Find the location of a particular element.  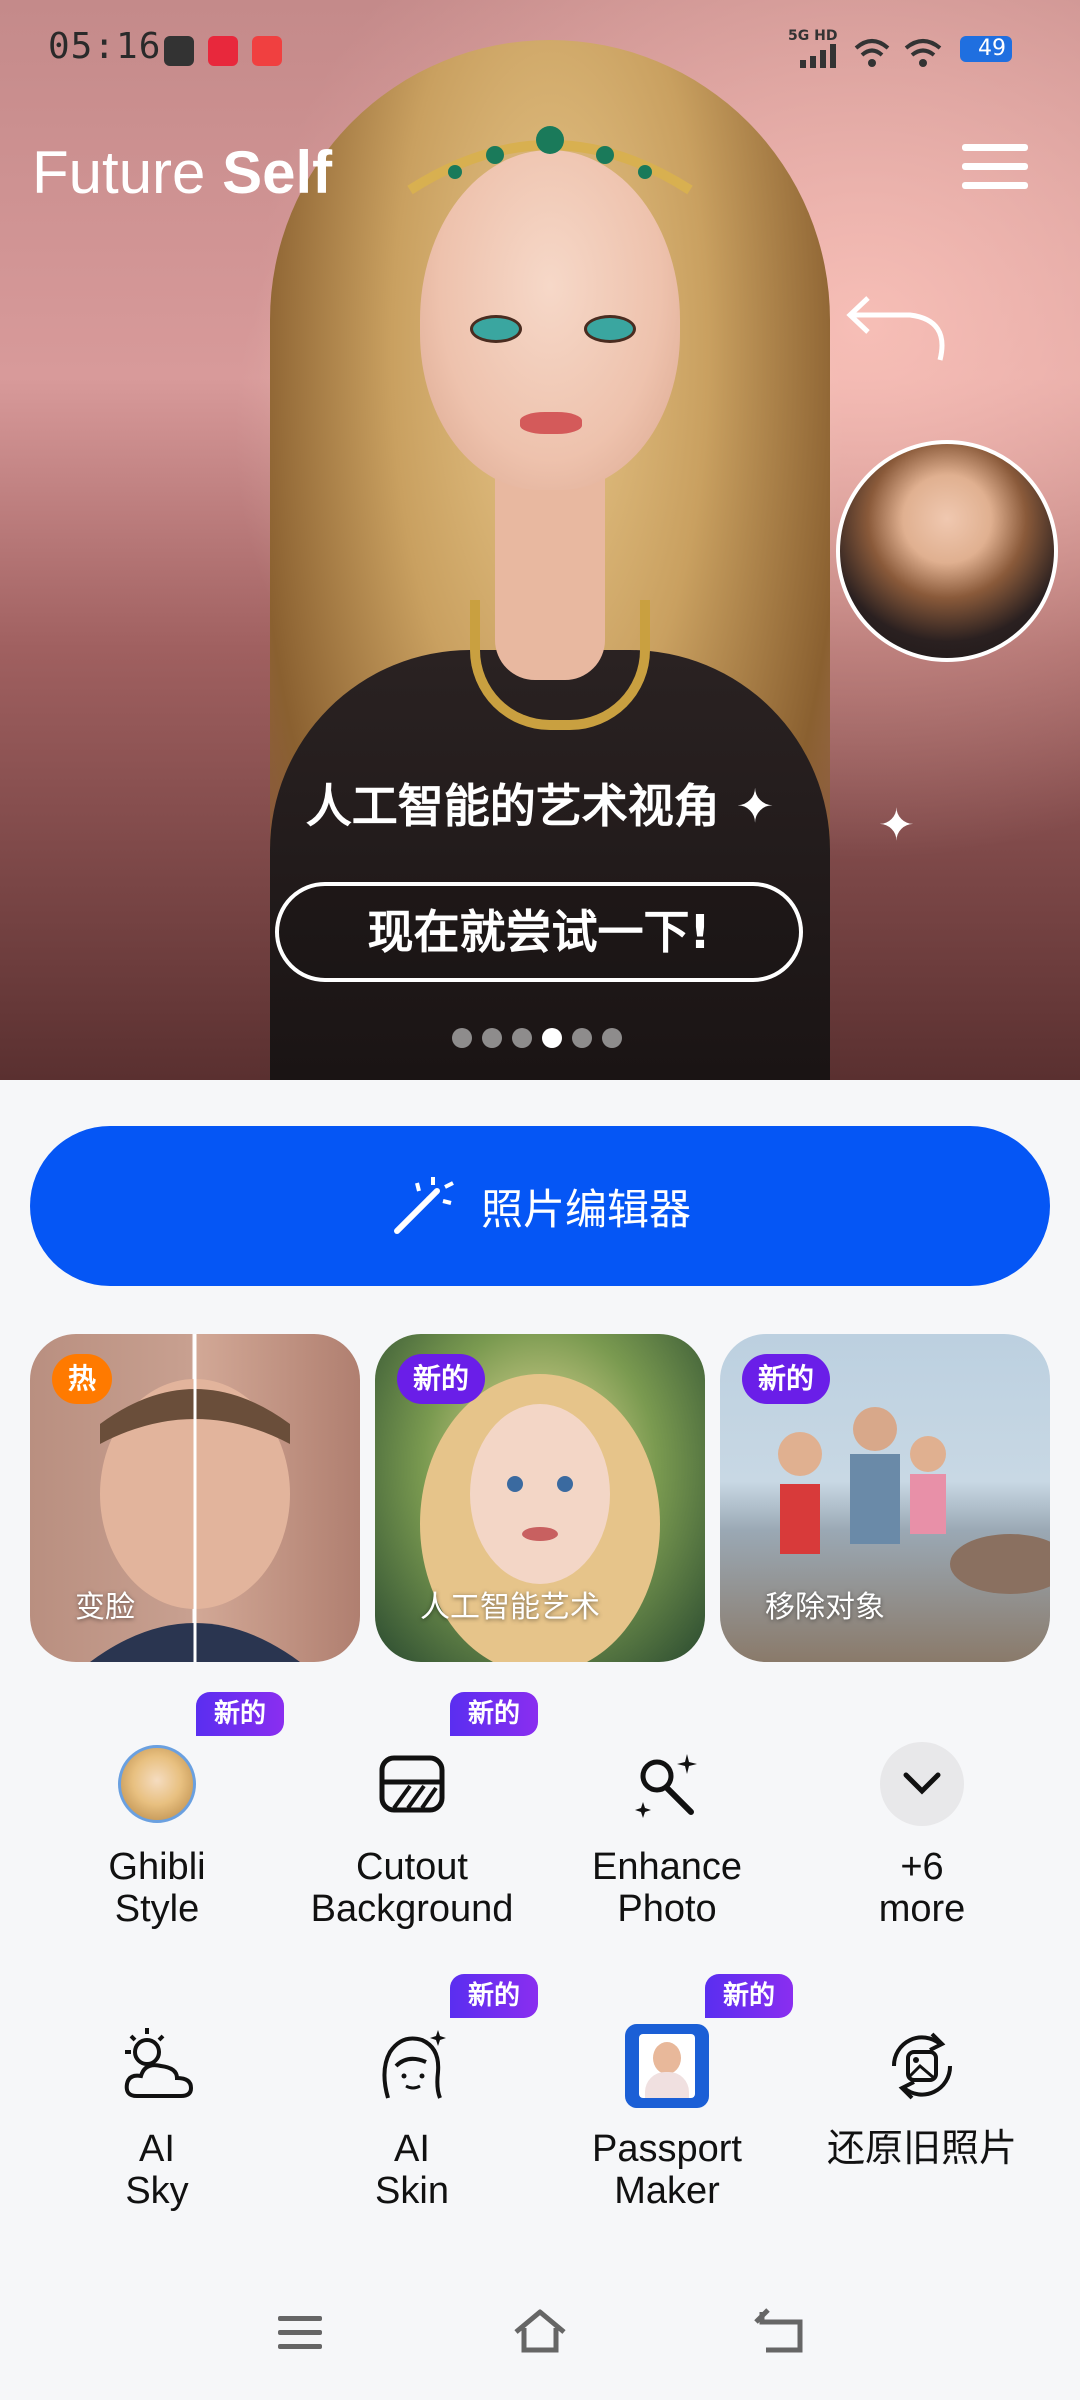

enhance-icon is located at coordinates (667, 1784).